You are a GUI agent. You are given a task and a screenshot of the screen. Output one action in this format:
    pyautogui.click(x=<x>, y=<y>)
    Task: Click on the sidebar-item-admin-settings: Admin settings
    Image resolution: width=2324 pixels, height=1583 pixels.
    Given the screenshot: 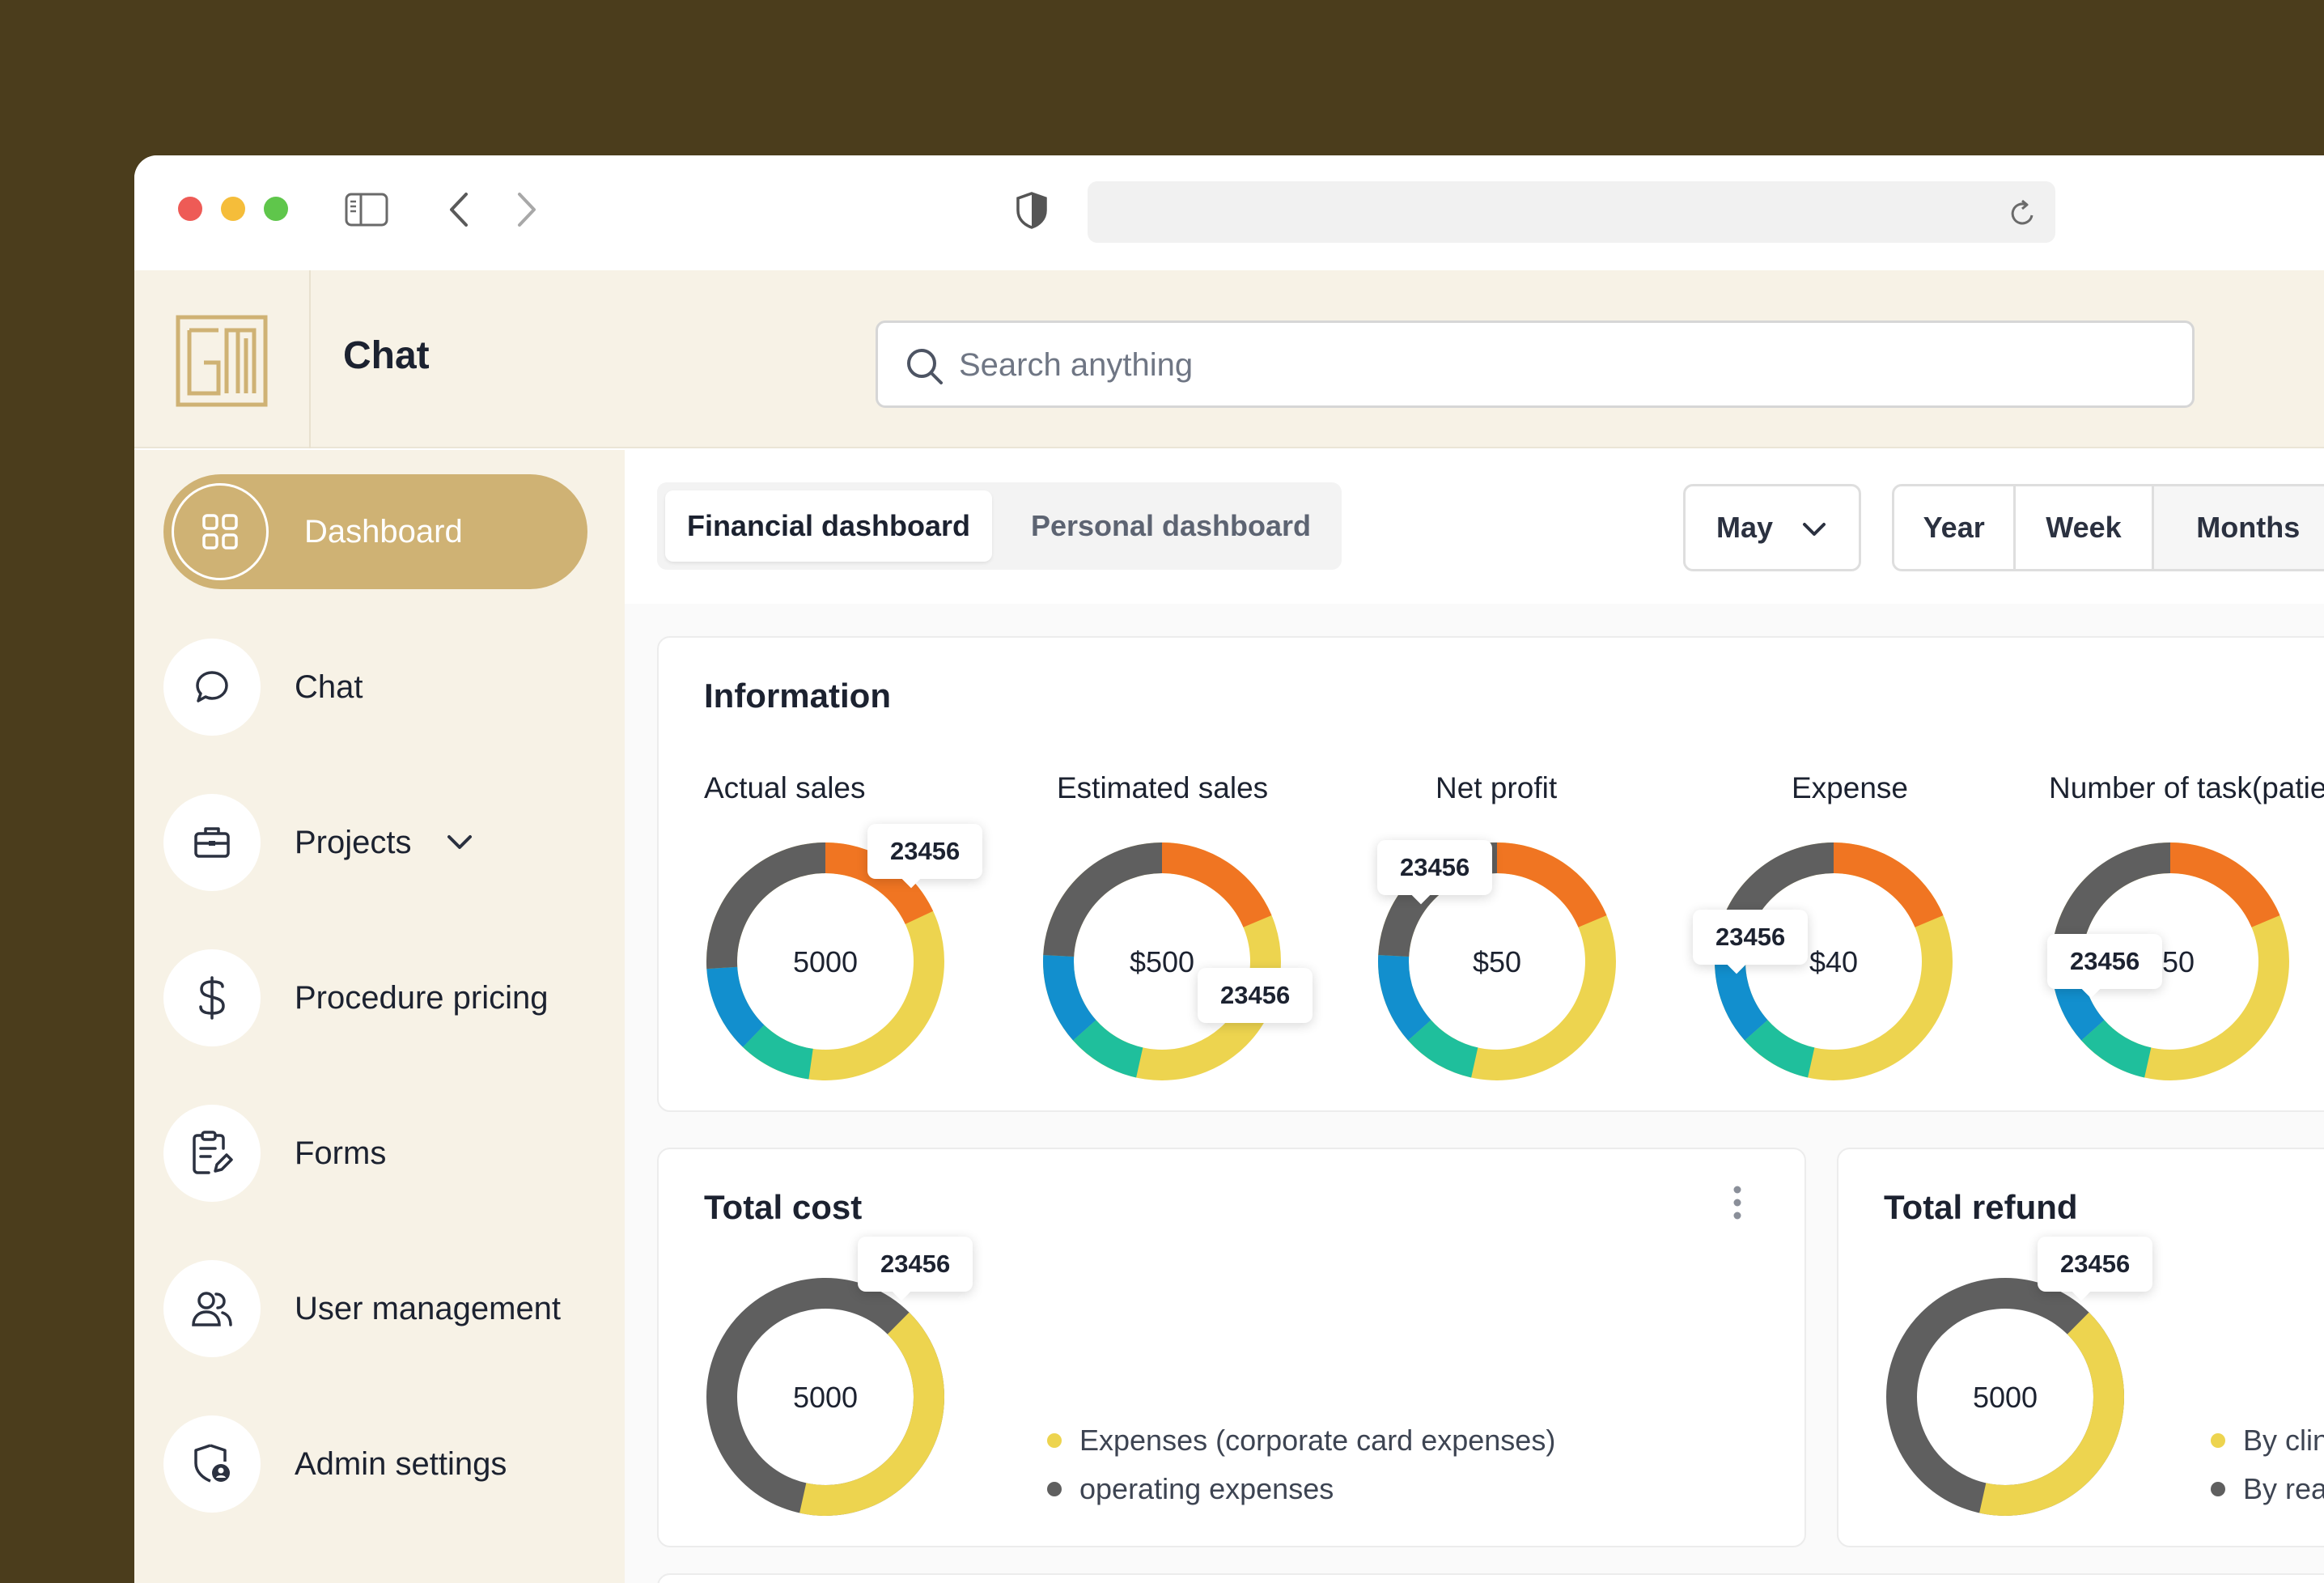 What is the action you would take?
    pyautogui.click(x=375, y=1464)
    